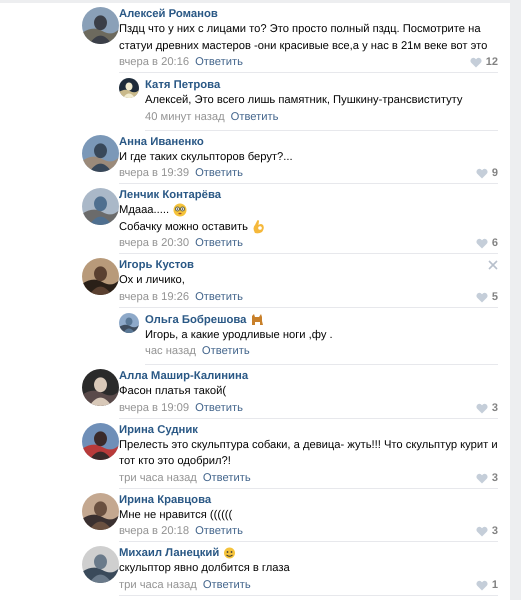 This screenshot has height=600, width=521. I want to click on like-button: 1, so click(487, 585).